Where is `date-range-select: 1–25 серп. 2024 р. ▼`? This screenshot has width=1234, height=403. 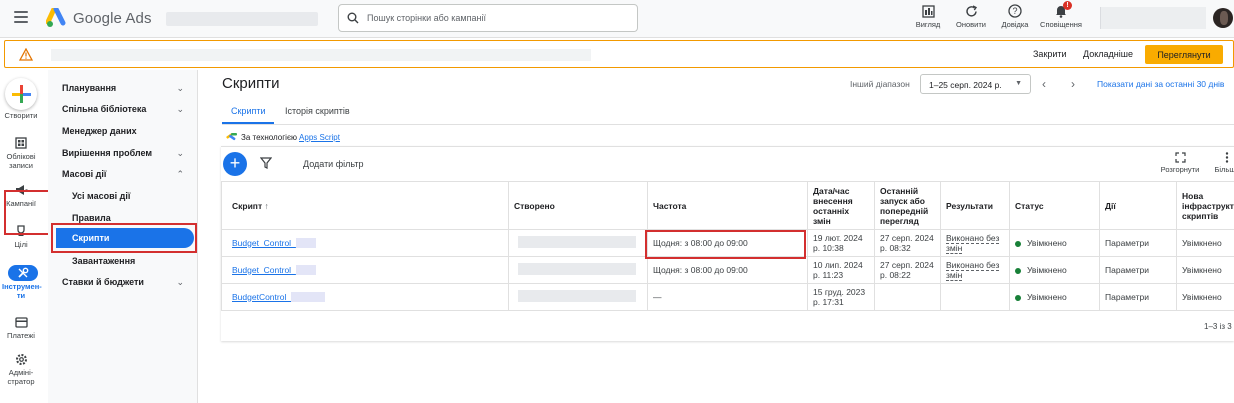 date-range-select: 1–25 серп. 2024 р. ▼ is located at coordinates (975, 84).